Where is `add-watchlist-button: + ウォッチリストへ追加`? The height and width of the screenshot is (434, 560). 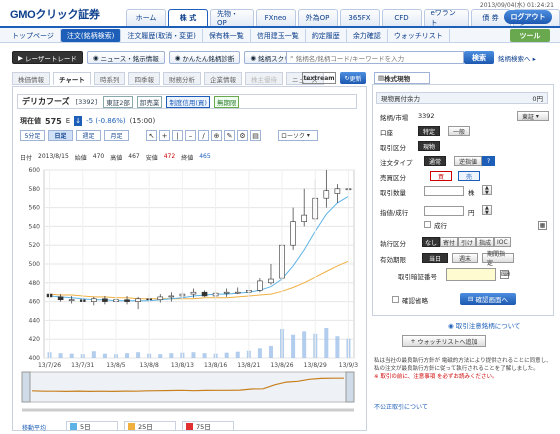
add-watchlist-button: + ウォッチリストへ追加 is located at coordinates (444, 341).